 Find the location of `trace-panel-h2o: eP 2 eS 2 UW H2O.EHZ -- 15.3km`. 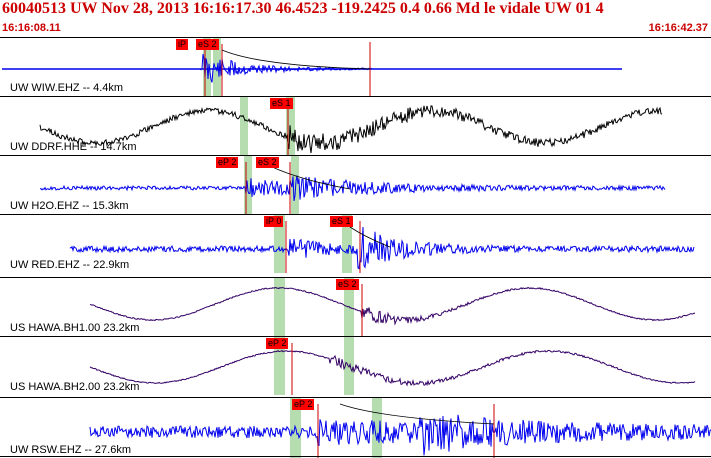

trace-panel-h2o: eP 2 eS 2 UW H2O.EHZ -- 15.3km is located at coordinates (355, 184).